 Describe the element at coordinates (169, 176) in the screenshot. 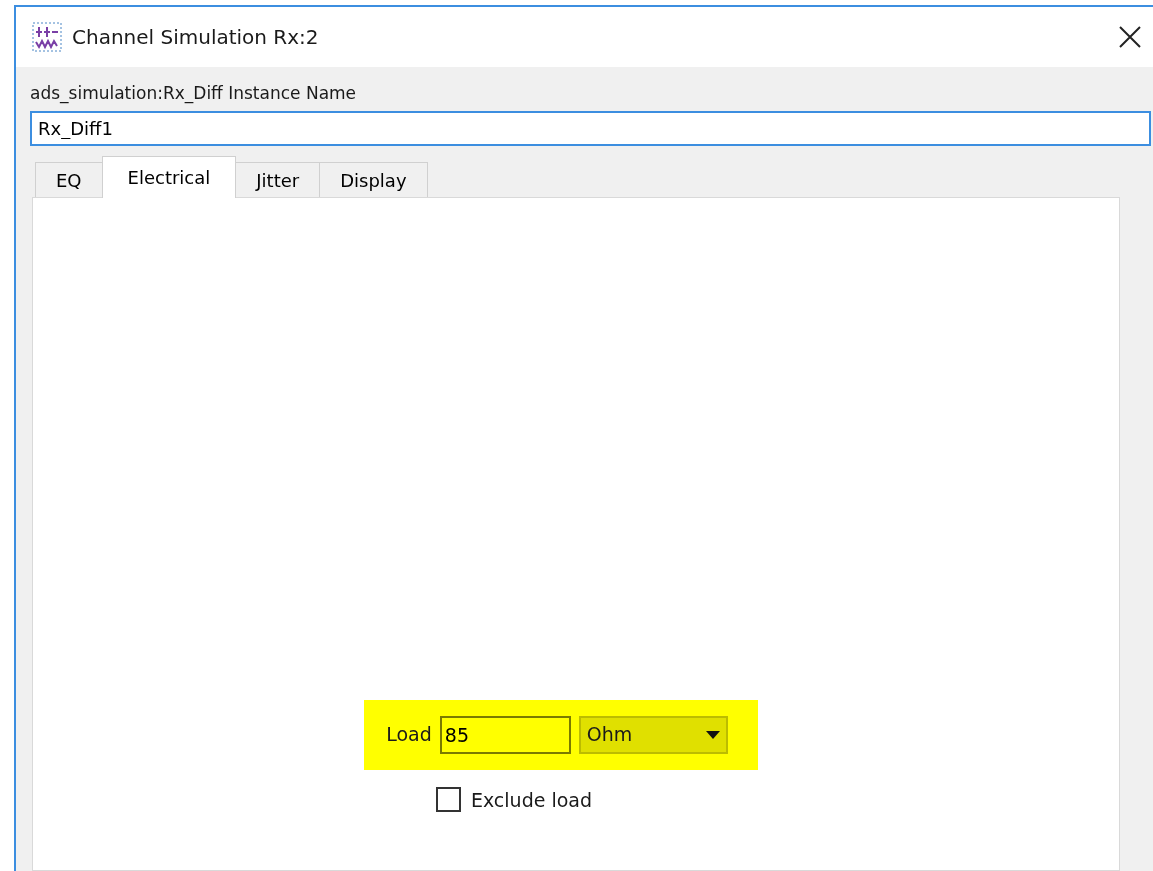

I see `tab: Electrical` at that location.